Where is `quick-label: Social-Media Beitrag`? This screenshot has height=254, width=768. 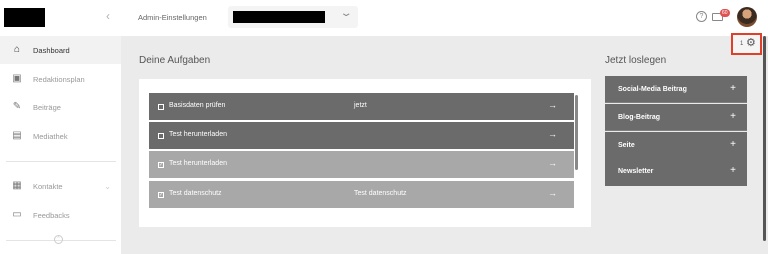
quick-label: Social-Media Beitrag is located at coordinates (652, 89).